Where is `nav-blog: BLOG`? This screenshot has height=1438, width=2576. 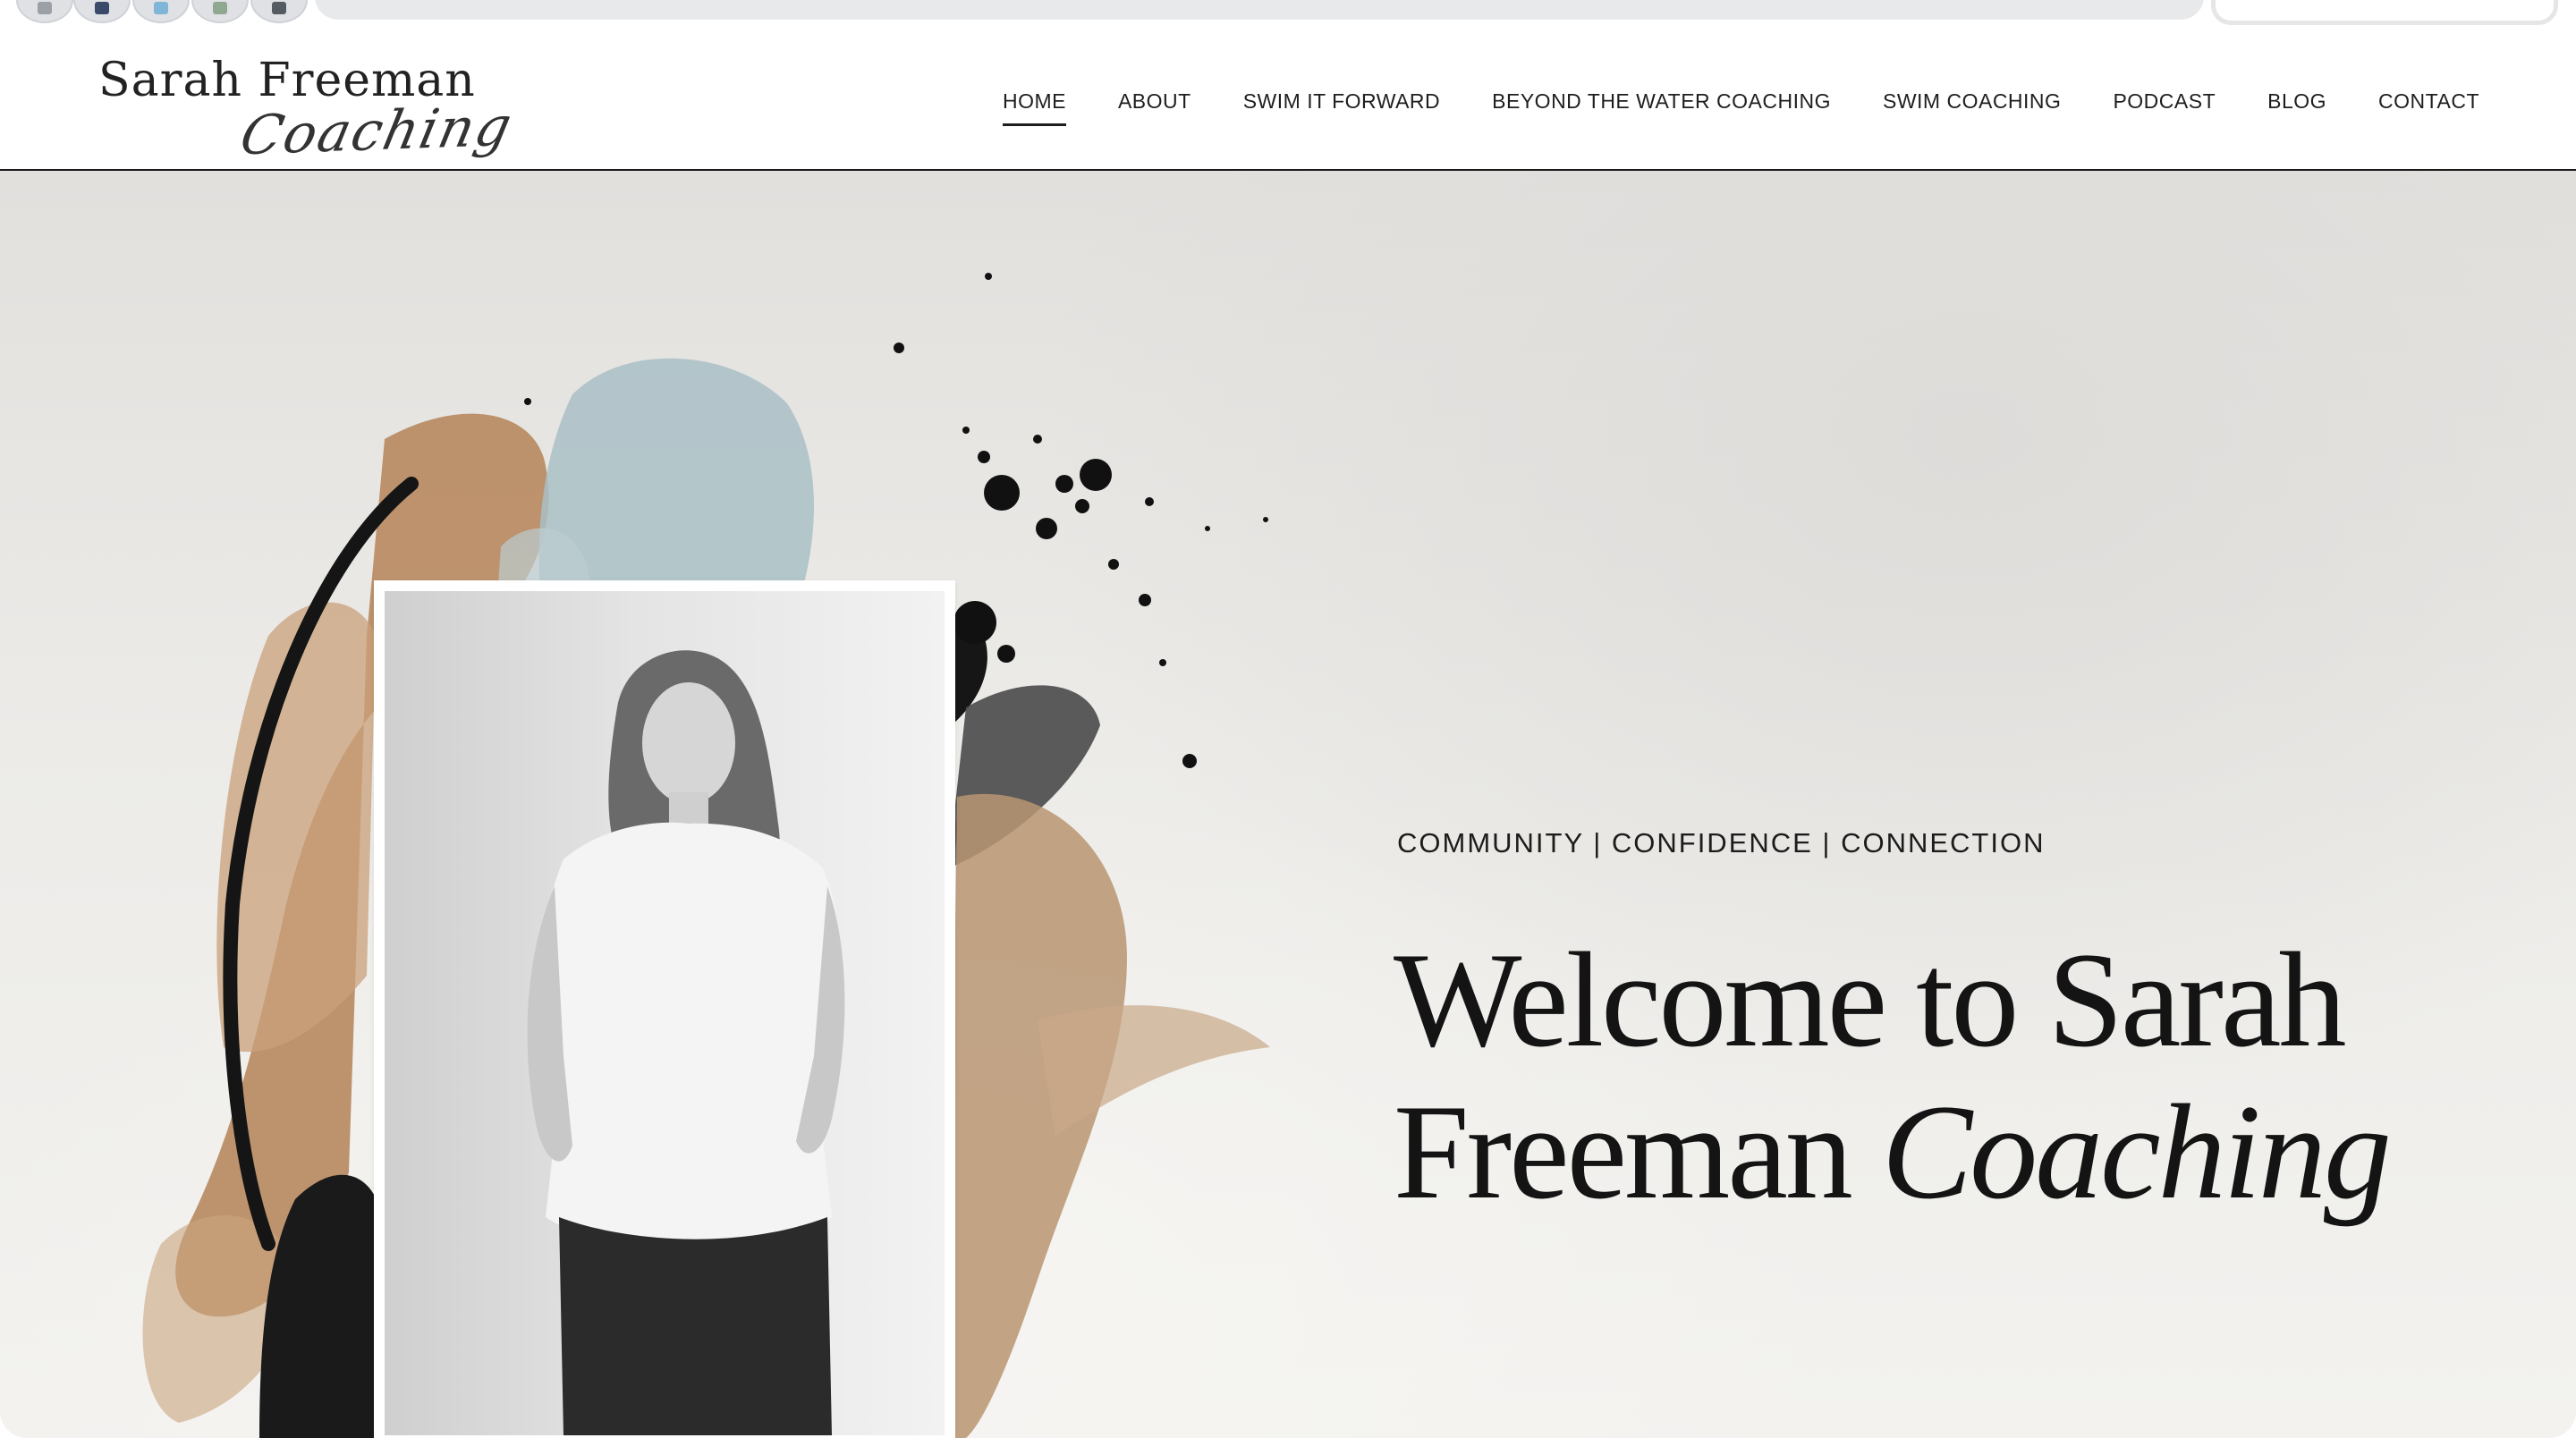 nav-blog: BLOG is located at coordinates (2296, 107).